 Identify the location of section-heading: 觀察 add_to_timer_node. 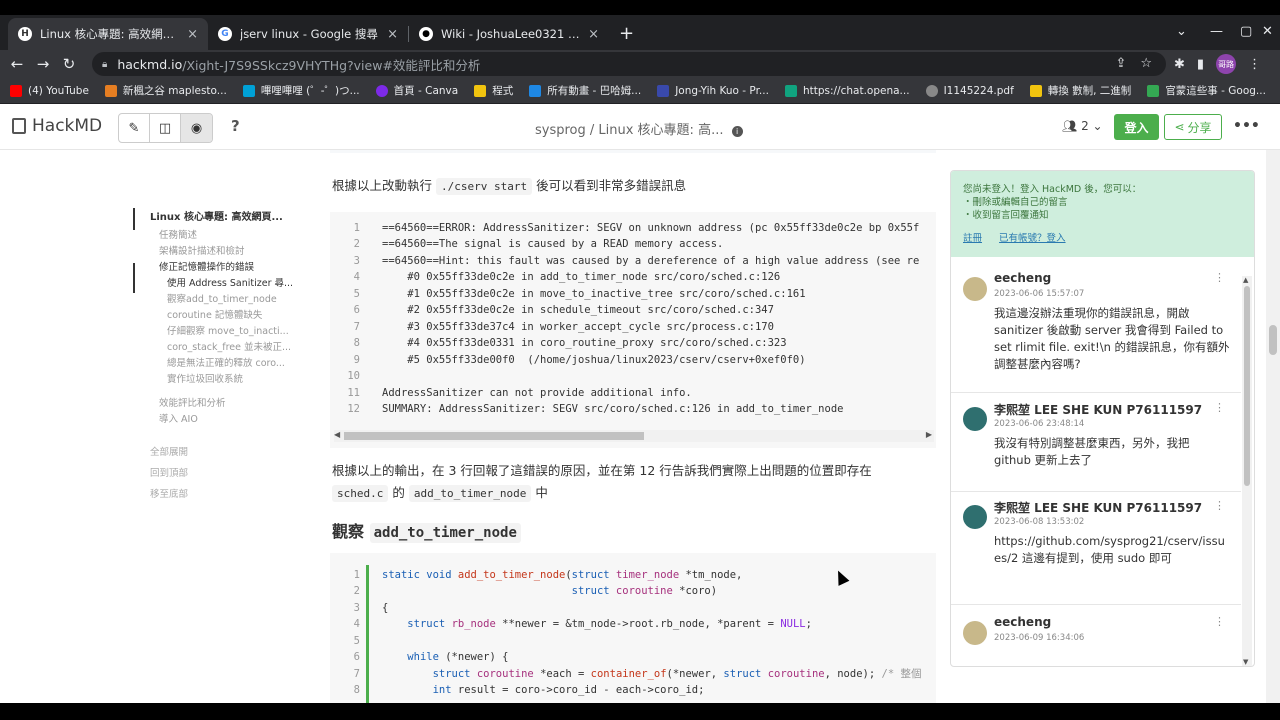
(426, 530).